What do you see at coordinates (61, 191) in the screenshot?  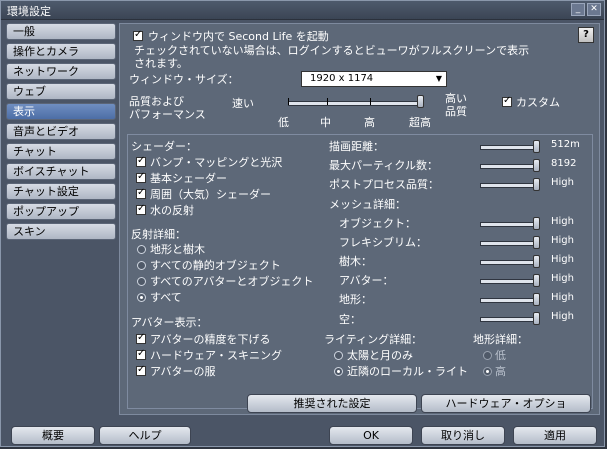 I see `sidebar-item-chat-settings: チャット設定` at bounding box center [61, 191].